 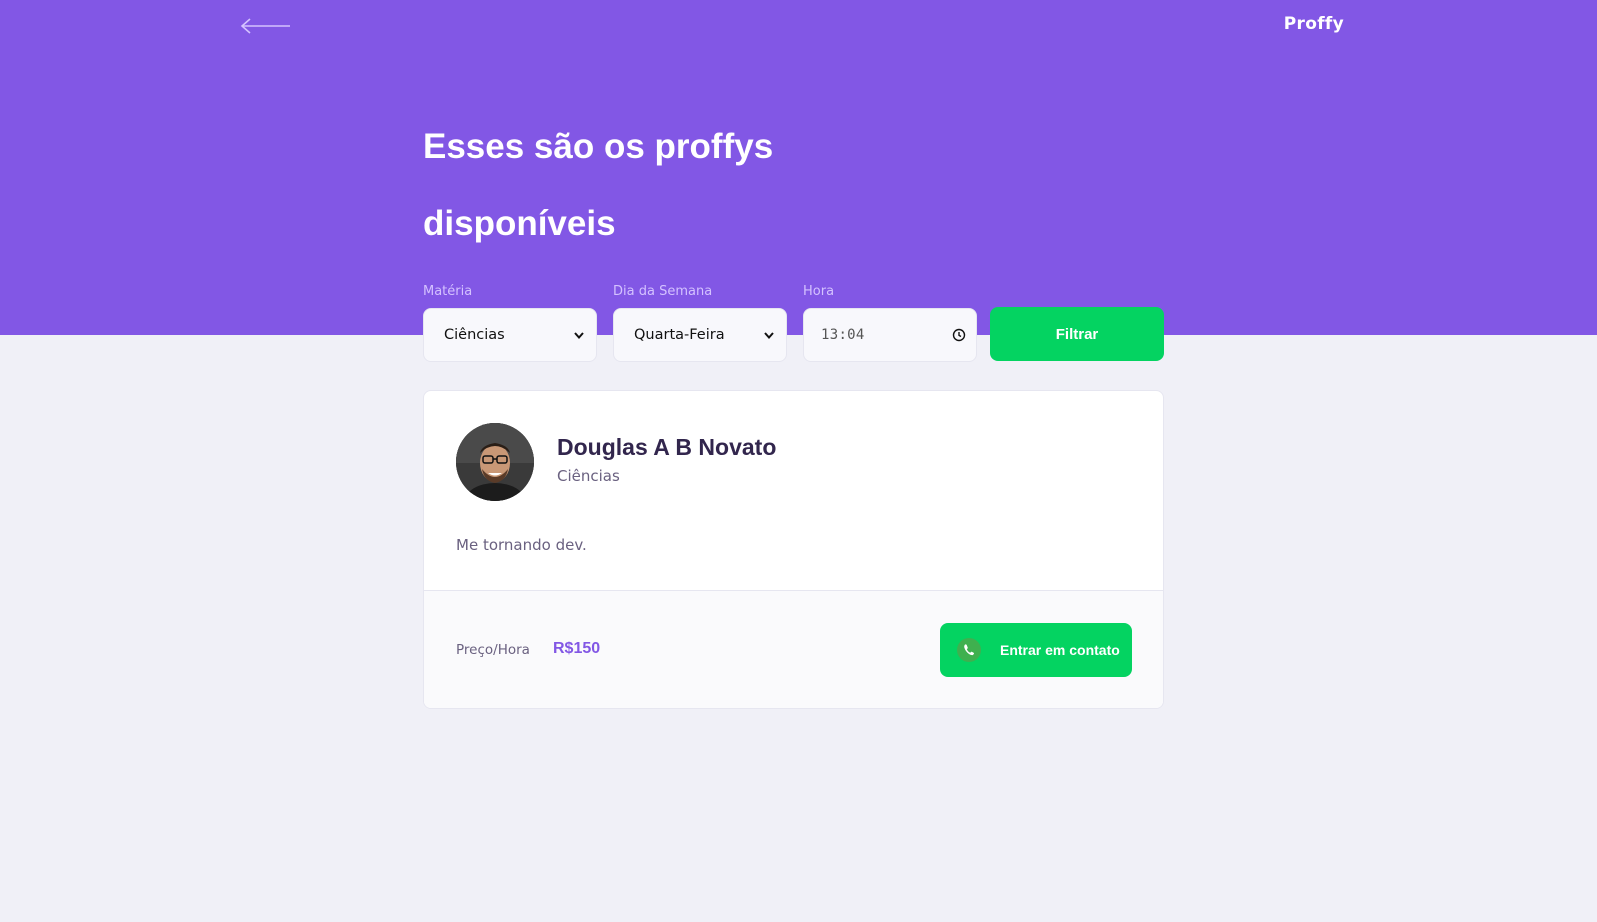 I want to click on page-title: Esses são os proffys disponíveis, so click(x=598, y=185).